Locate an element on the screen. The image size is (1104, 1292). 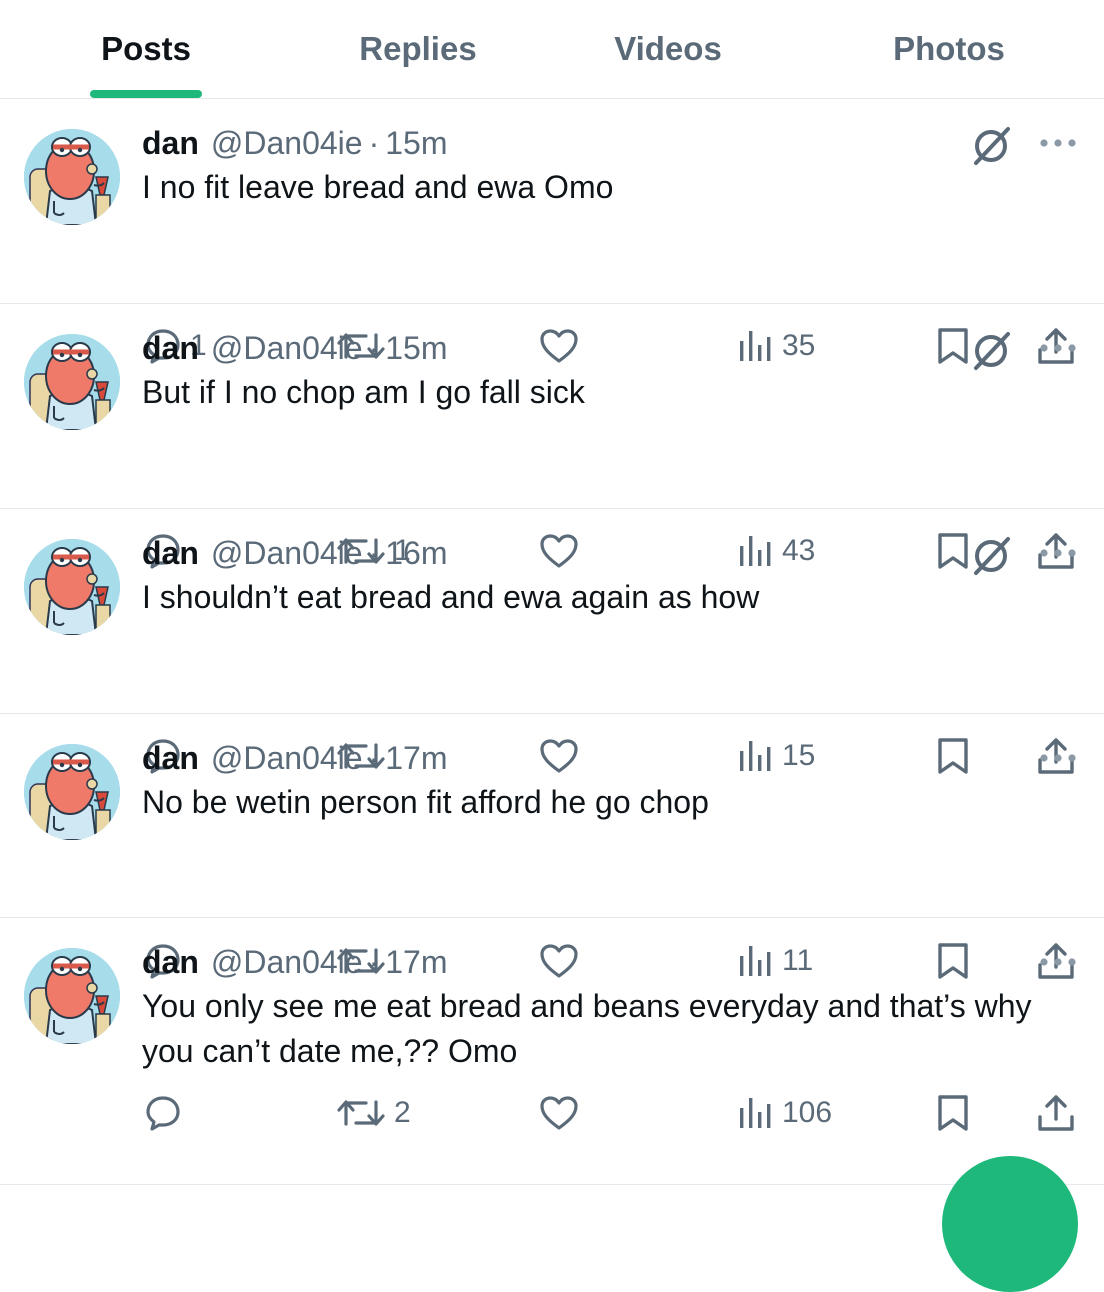
heart-icon is located at coordinates (559, 1113).